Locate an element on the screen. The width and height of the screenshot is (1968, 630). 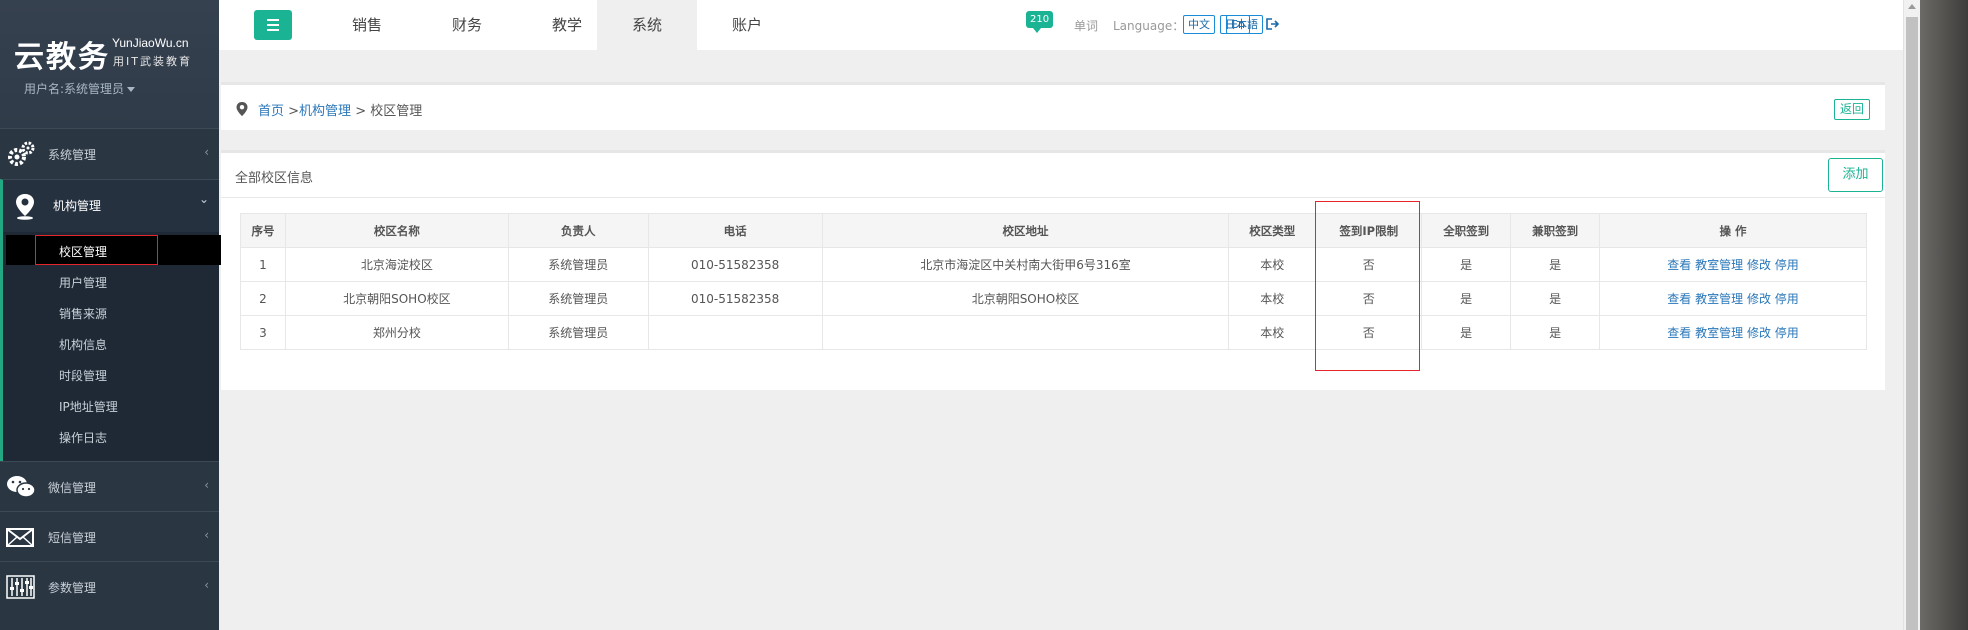
top-tab-account: 账户 is located at coordinates (747, 25).